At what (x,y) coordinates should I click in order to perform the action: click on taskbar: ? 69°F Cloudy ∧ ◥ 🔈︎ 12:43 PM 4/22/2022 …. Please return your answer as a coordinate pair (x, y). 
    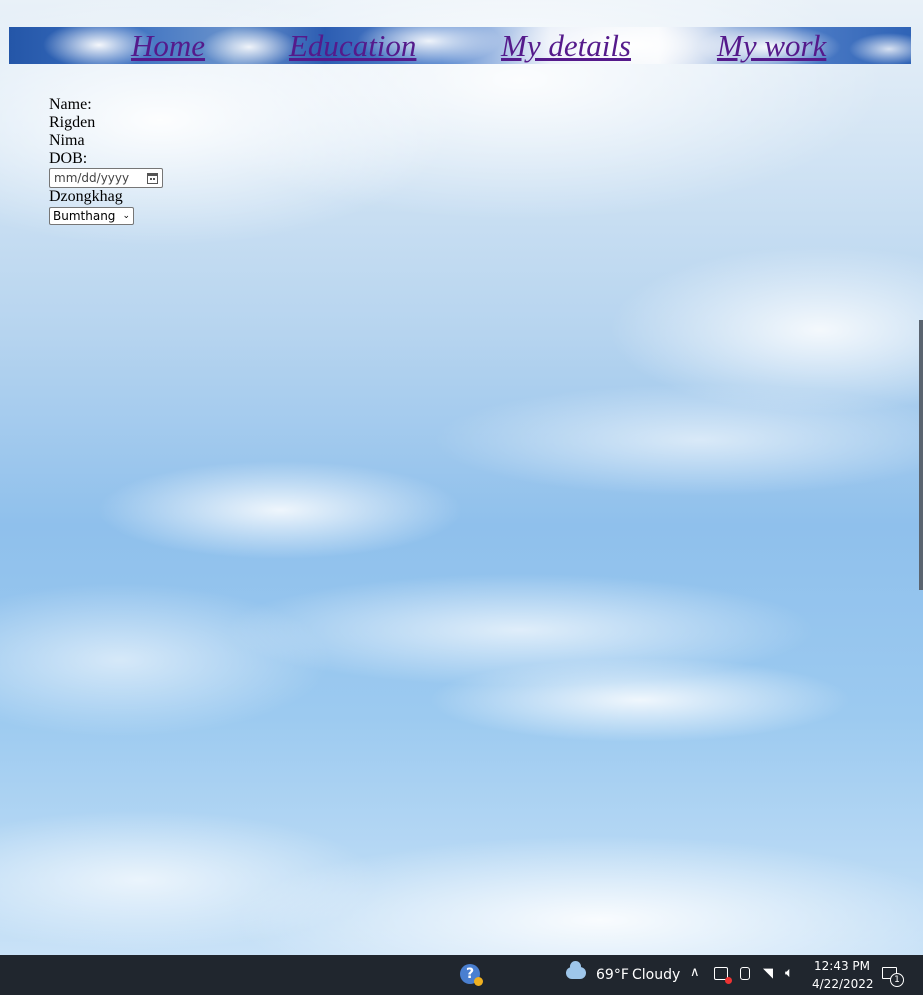
    Looking at the image, I should click on (461, 975).